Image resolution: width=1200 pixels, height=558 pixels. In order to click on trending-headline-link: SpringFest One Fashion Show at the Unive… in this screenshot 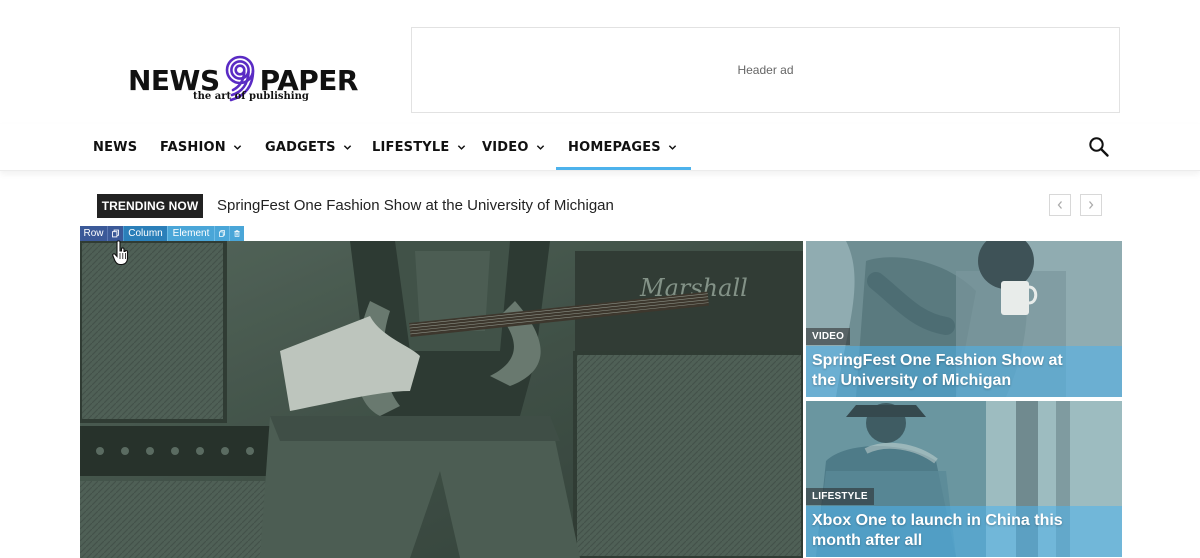, I will do `click(415, 205)`.